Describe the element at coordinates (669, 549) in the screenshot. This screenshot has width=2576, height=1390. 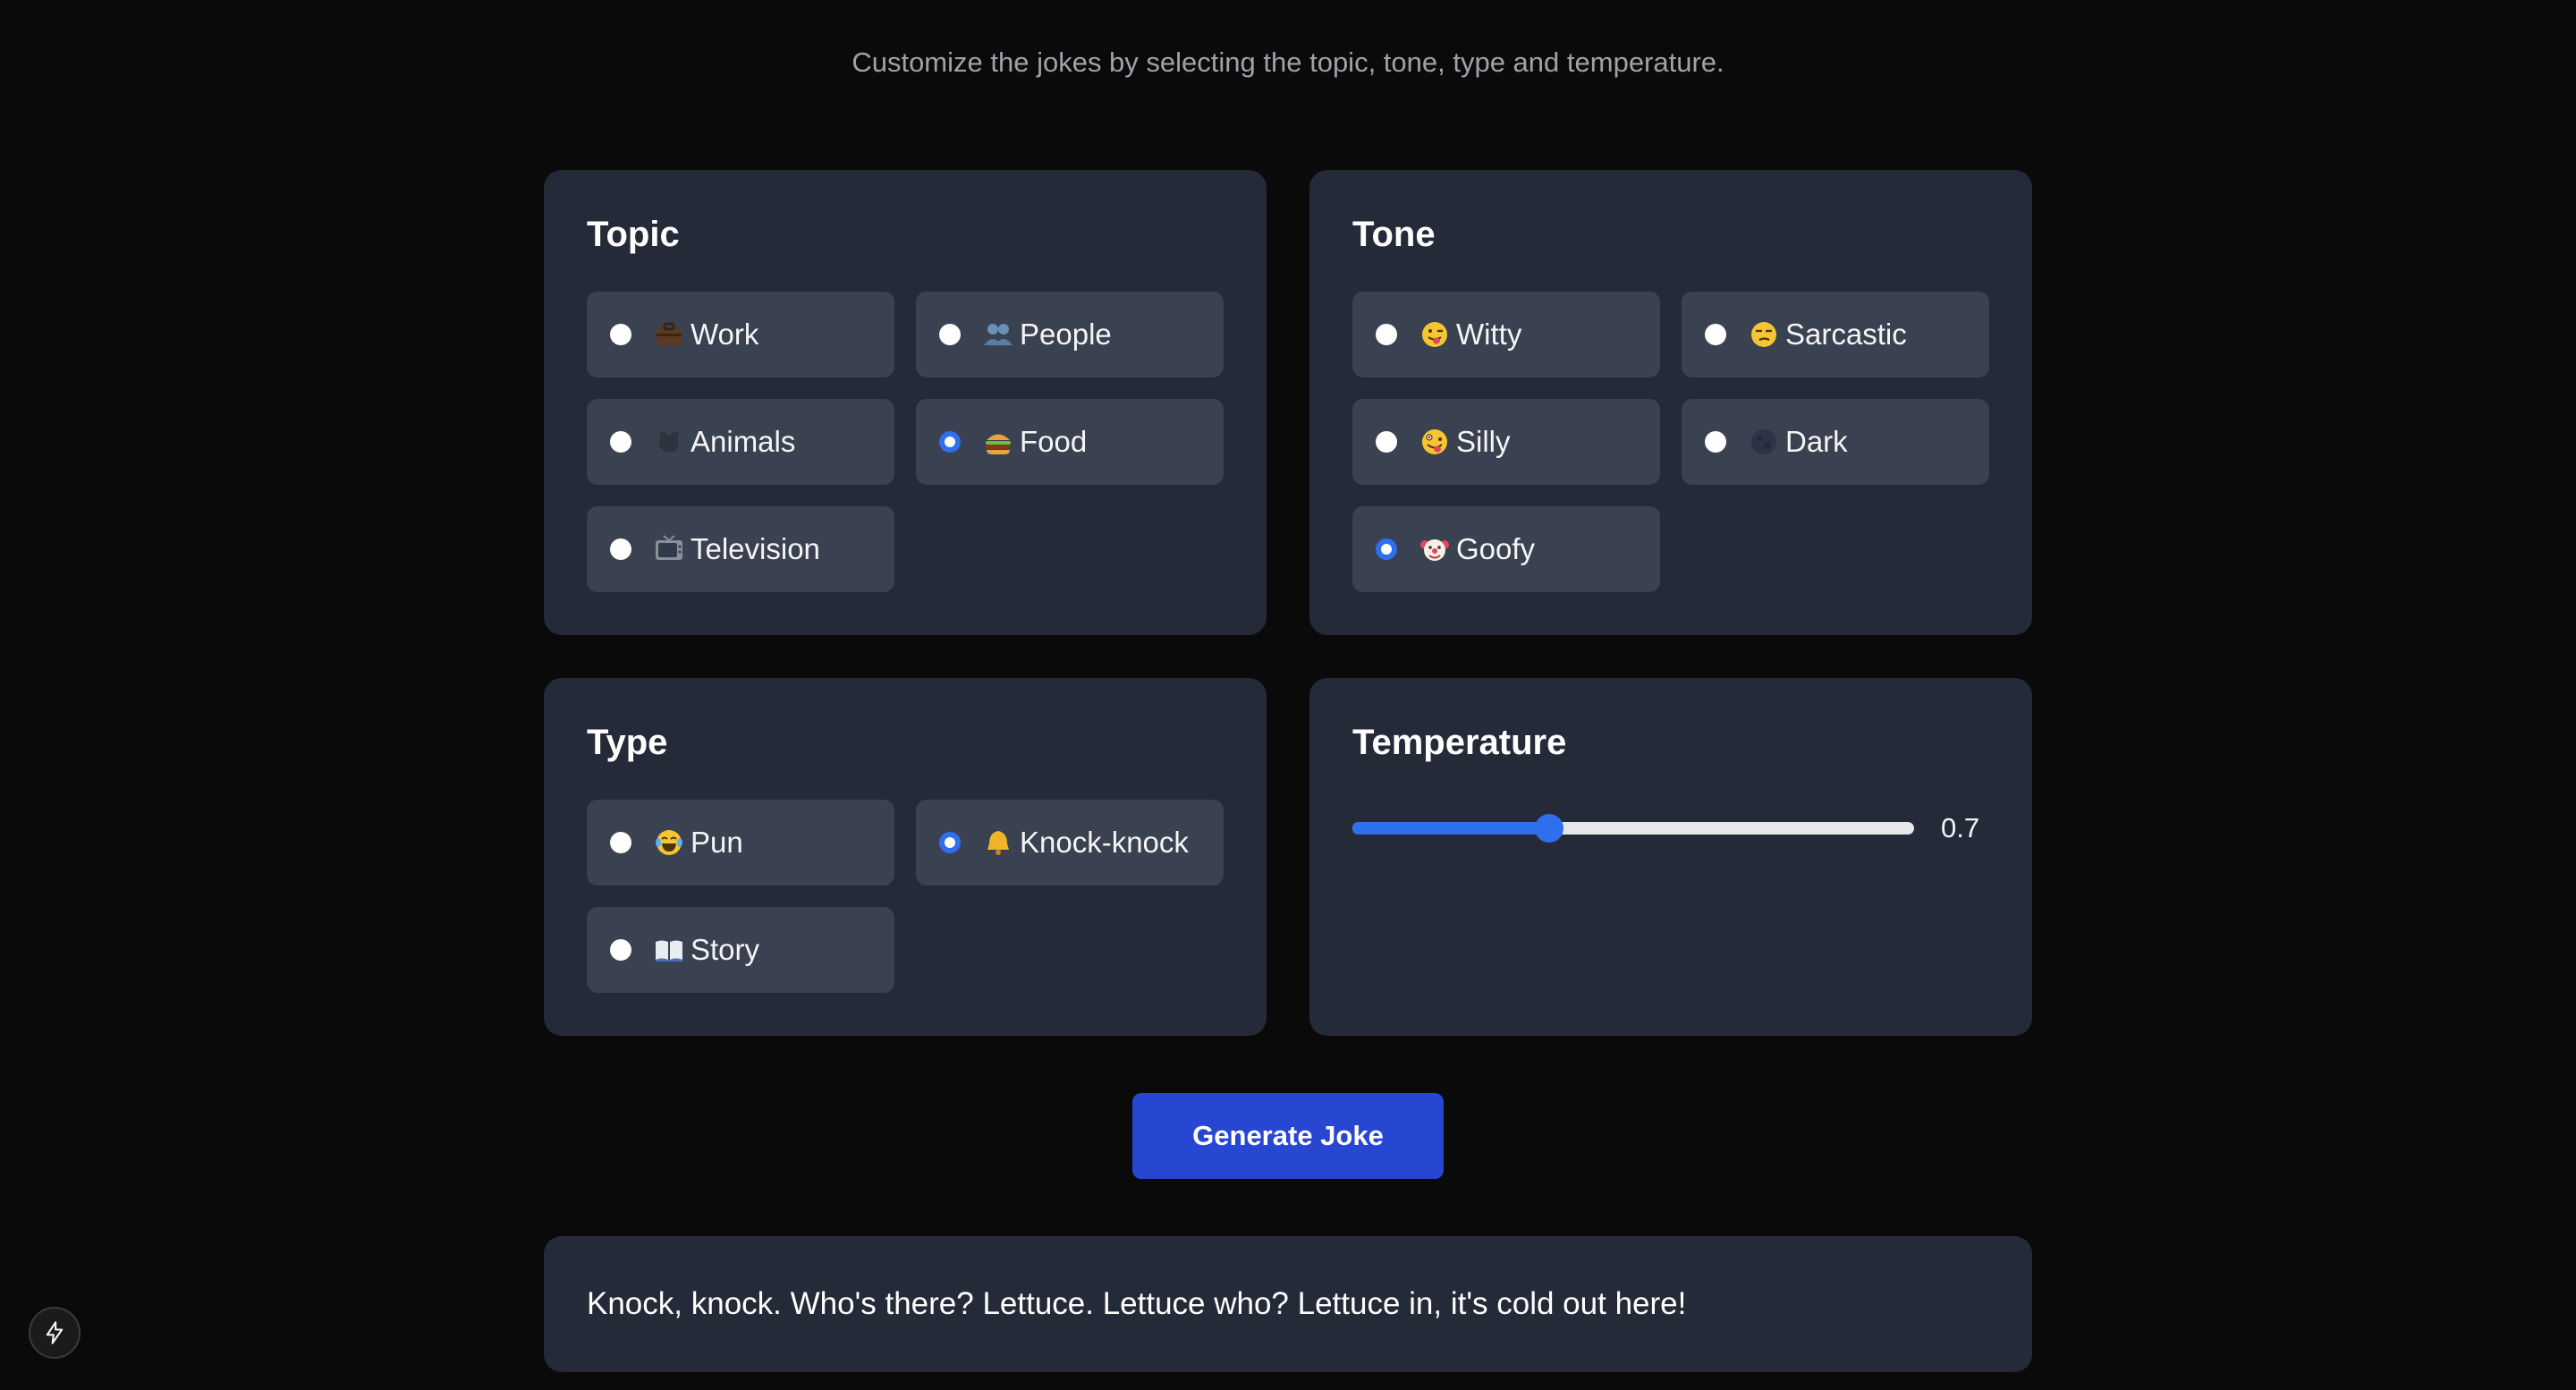
I see `television-icon` at that location.